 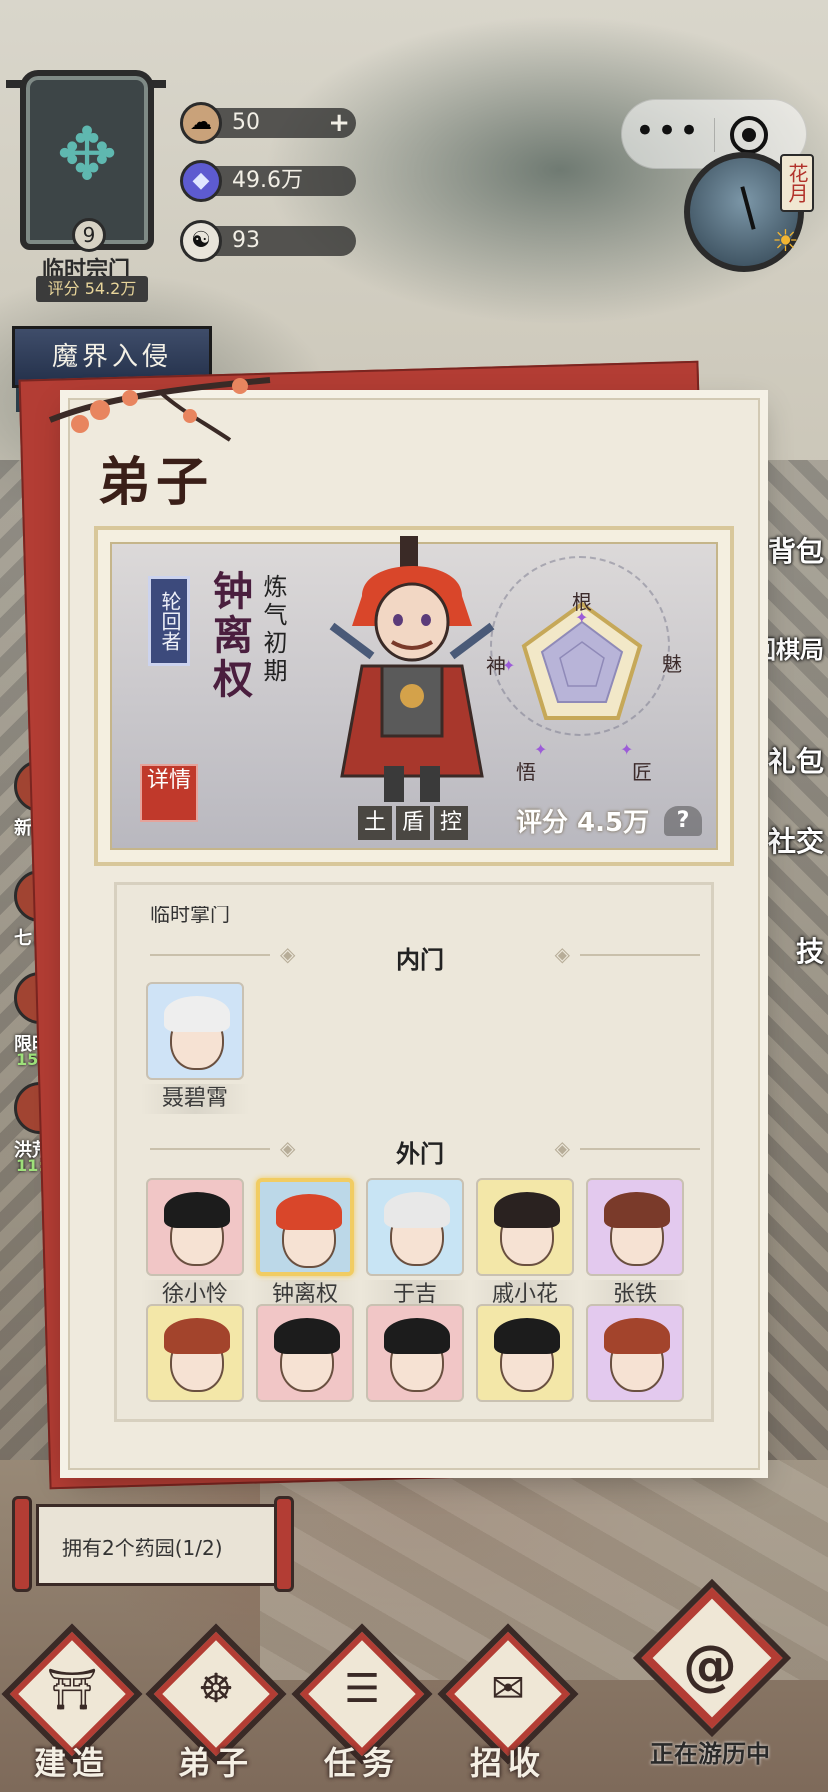 What do you see at coordinates (215, 1763) in the screenshot?
I see `nav-label: 弟子` at bounding box center [215, 1763].